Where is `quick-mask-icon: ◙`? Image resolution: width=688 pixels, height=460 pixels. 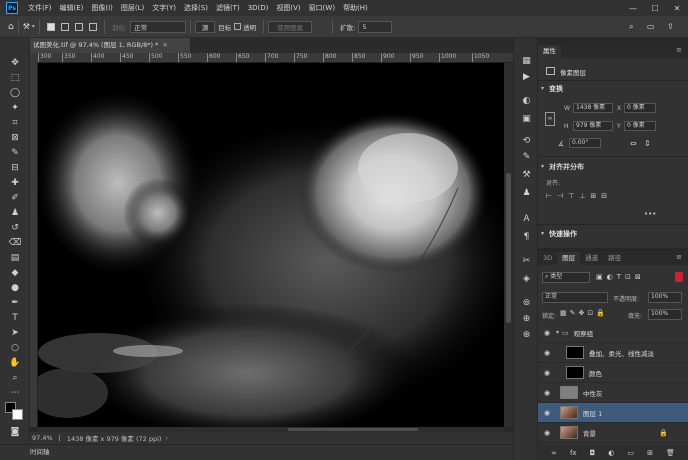 quick-mask-icon: ◙ is located at coordinates (15, 431).